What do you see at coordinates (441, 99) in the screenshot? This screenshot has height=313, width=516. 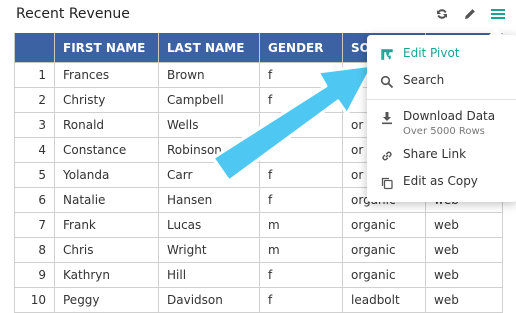 I see `menu-divider` at bounding box center [441, 99].